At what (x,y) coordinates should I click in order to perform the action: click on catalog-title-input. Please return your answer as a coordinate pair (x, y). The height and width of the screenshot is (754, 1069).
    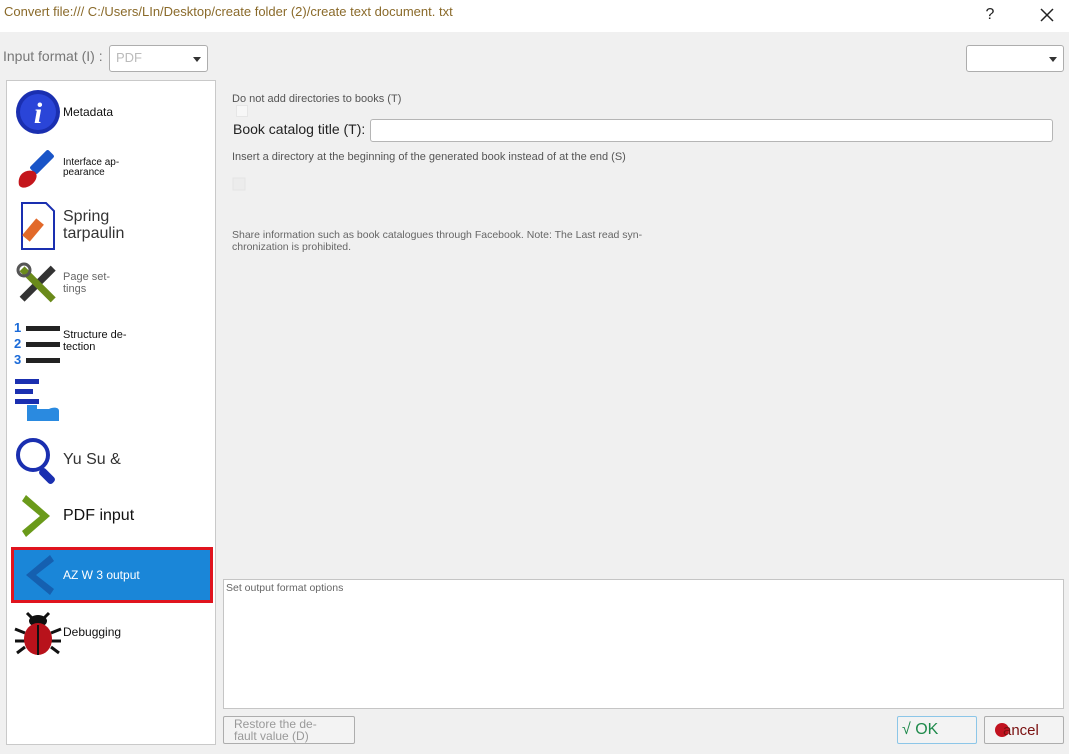
    Looking at the image, I should click on (711, 130).